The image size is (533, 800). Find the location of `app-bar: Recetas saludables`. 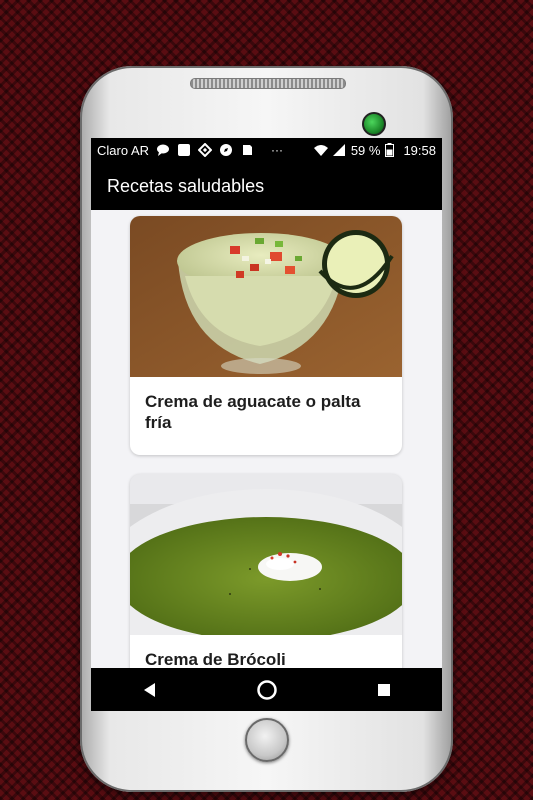

app-bar: Recetas saludables is located at coordinates (266, 186).